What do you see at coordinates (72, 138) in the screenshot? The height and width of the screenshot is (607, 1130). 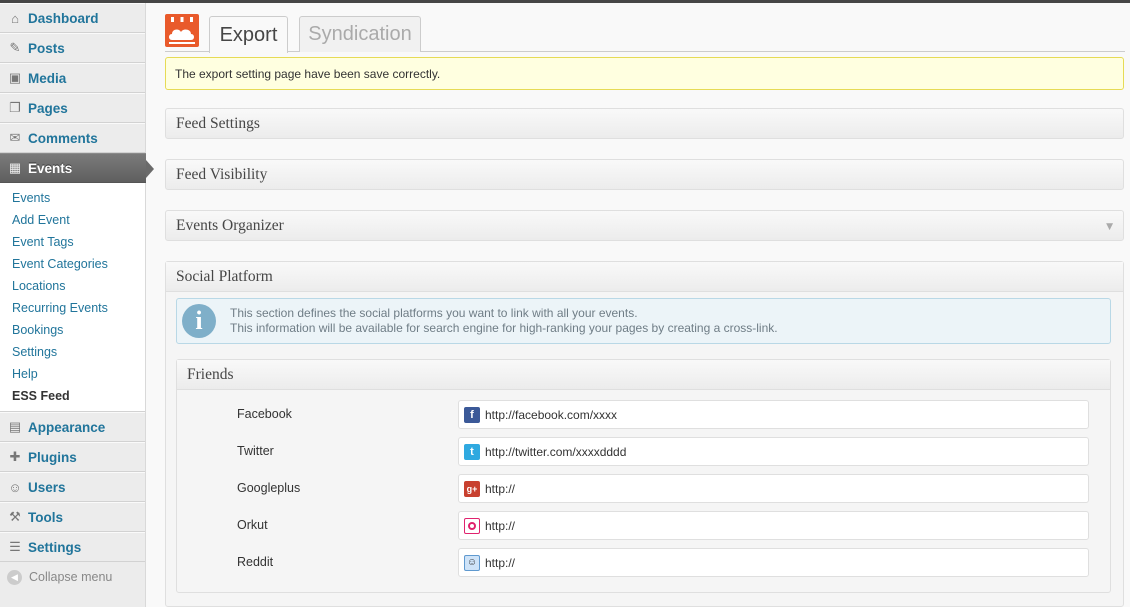 I see `menu-comments: ✉ Comments` at bounding box center [72, 138].